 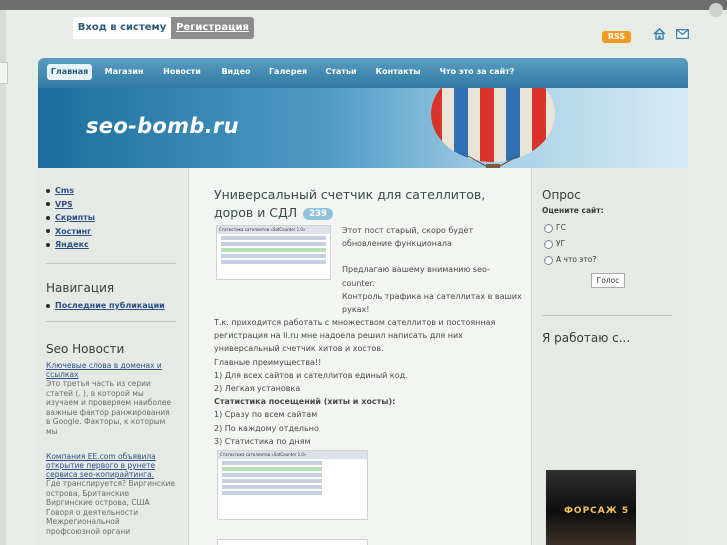 I want to click on nav-item-video: Видео, so click(x=236, y=72).